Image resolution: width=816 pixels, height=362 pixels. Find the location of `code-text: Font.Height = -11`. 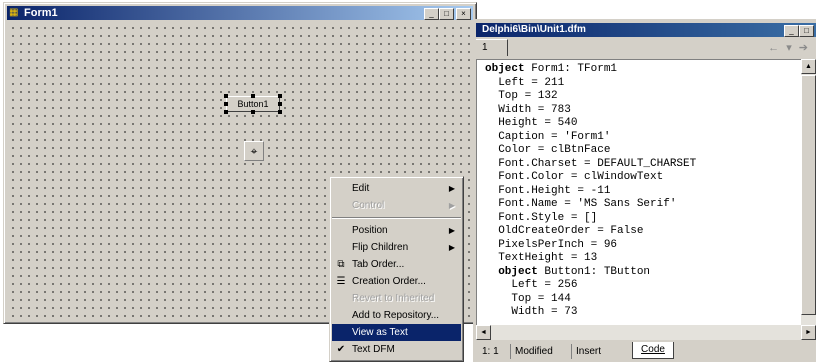

code-text: Font.Height = -11 is located at coordinates (554, 190).